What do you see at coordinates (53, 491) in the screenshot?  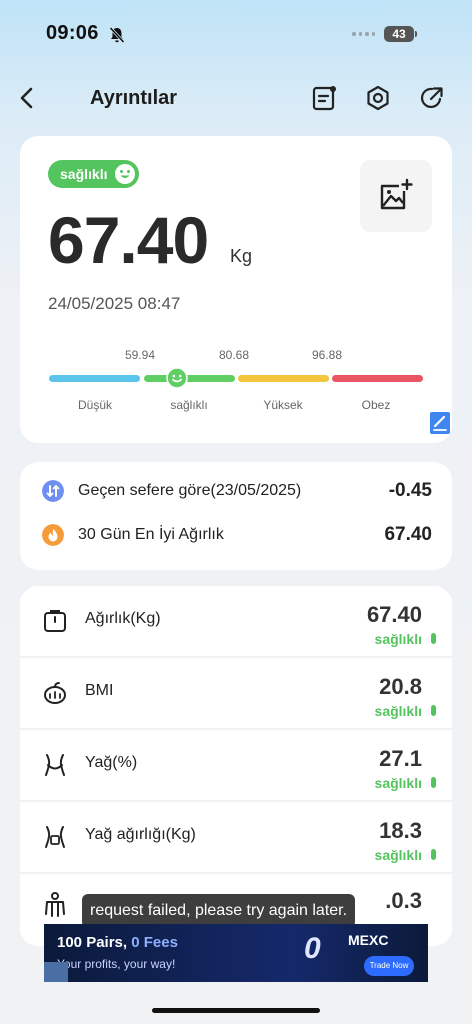 I see `compare-icon` at bounding box center [53, 491].